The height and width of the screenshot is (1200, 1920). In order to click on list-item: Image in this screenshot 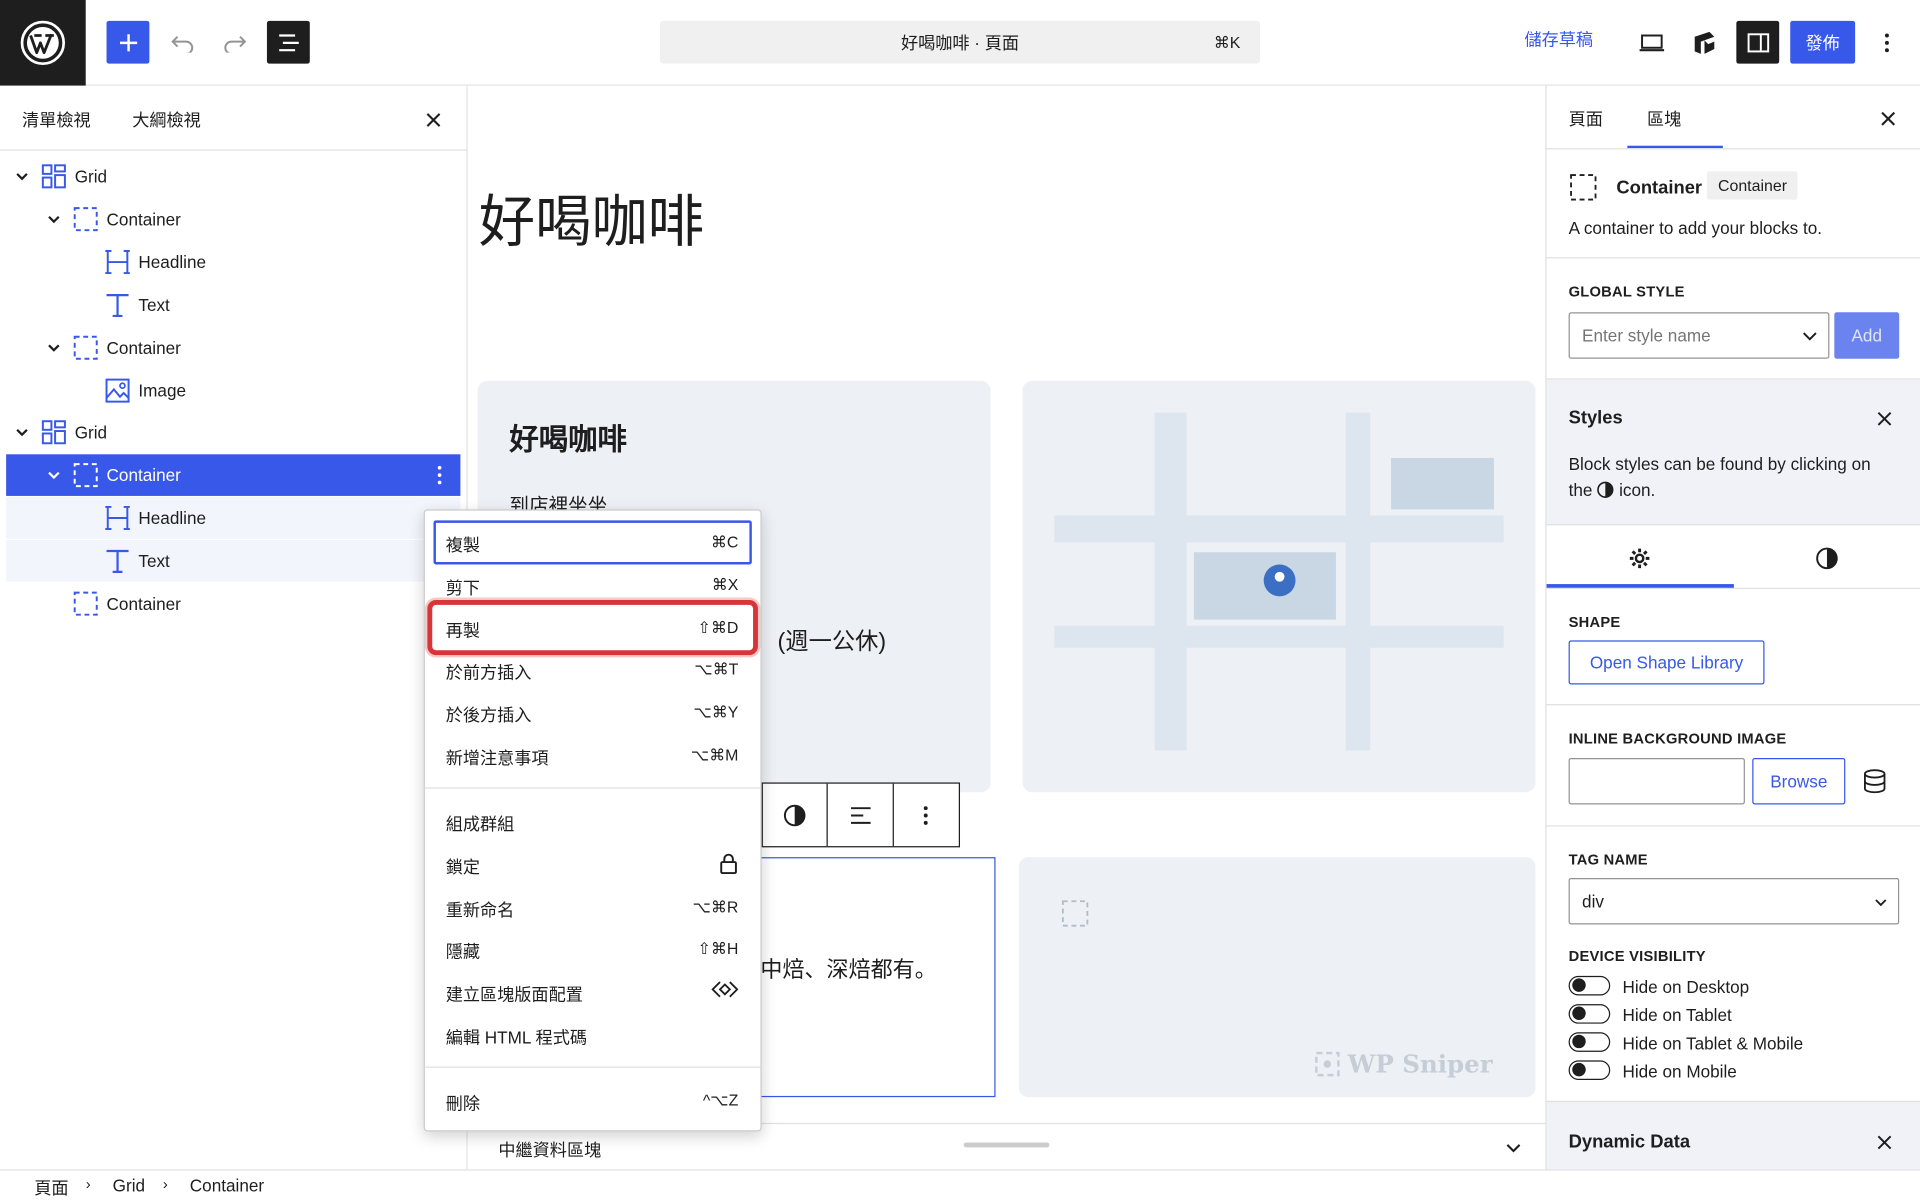, I will do `click(233, 390)`.